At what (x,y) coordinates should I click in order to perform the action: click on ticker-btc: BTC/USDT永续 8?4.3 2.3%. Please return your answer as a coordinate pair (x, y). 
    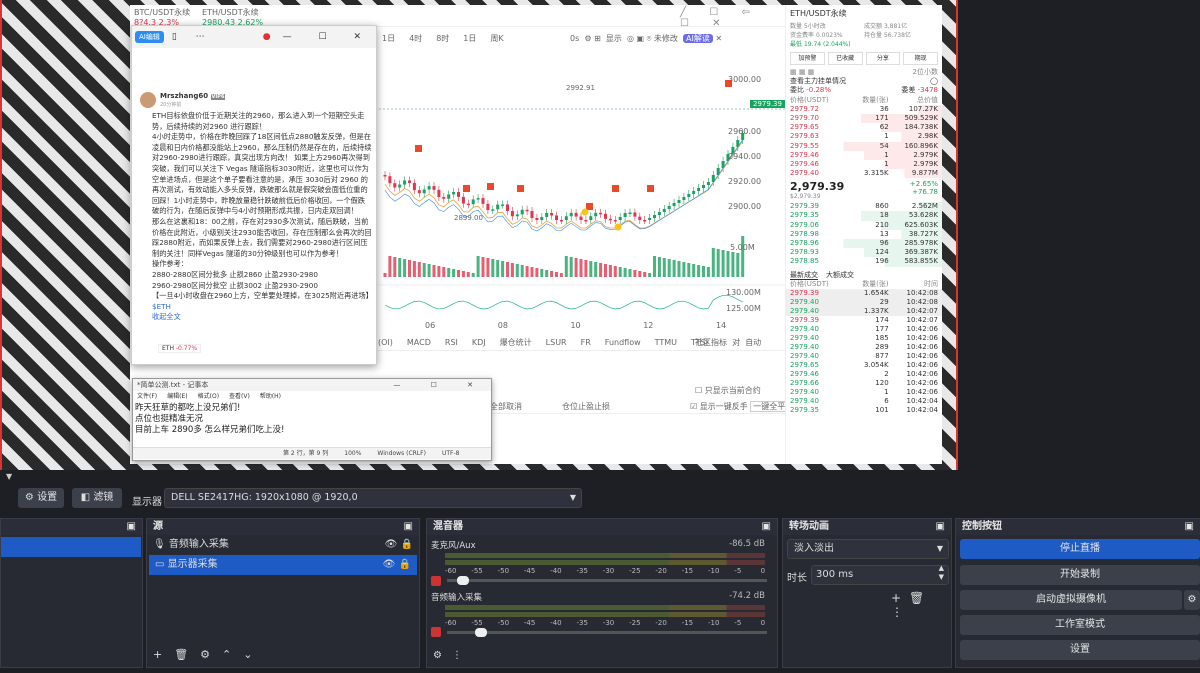
    Looking at the image, I should click on (162, 17).